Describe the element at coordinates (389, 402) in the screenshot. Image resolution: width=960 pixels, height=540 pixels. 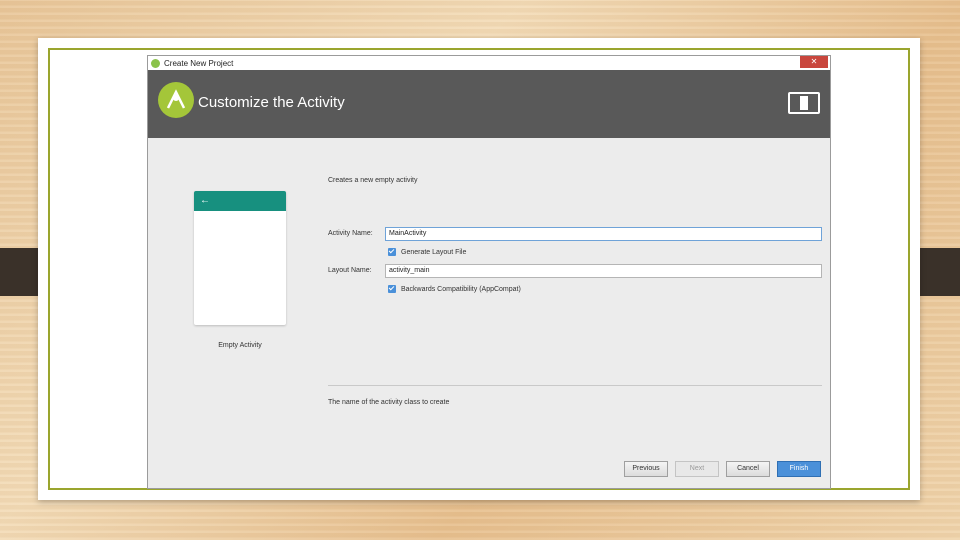
I see `field-help-text: The name of the activity class to create` at that location.